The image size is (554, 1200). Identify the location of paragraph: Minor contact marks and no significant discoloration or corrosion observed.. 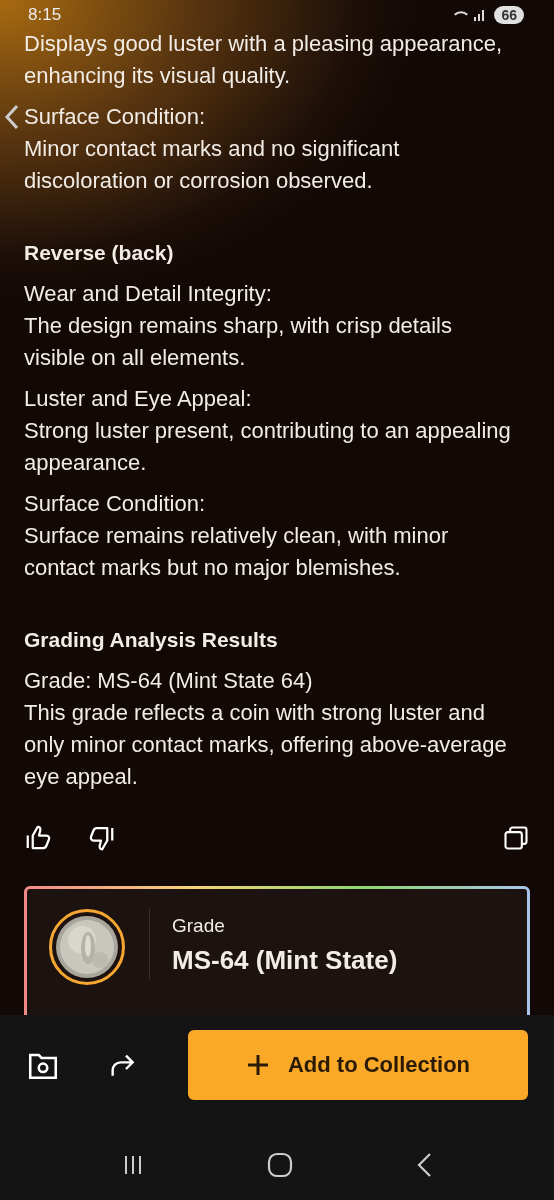
(212, 165).